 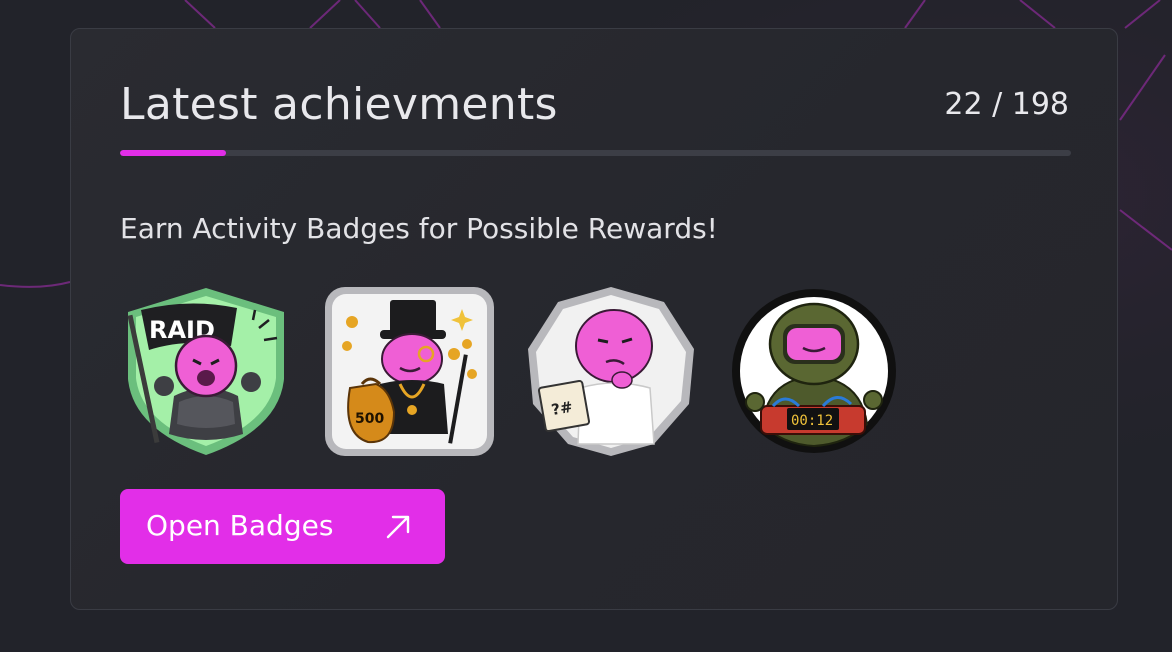 What do you see at coordinates (398, 527) in the screenshot?
I see `arrow-up-right-icon` at bounding box center [398, 527].